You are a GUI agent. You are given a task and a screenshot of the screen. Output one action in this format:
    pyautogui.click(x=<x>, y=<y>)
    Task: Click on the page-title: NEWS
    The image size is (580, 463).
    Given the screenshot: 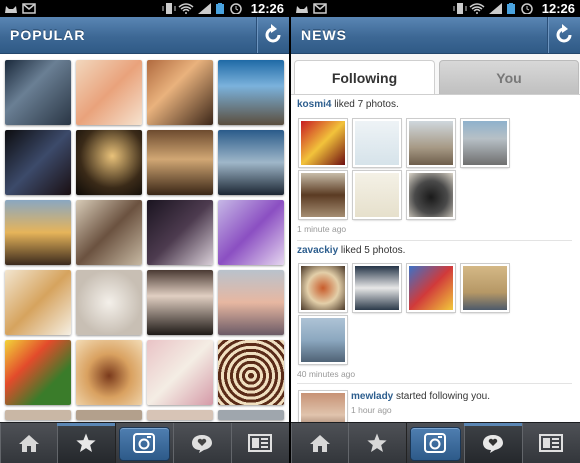 What is the action you would take?
    pyautogui.click(x=324, y=35)
    